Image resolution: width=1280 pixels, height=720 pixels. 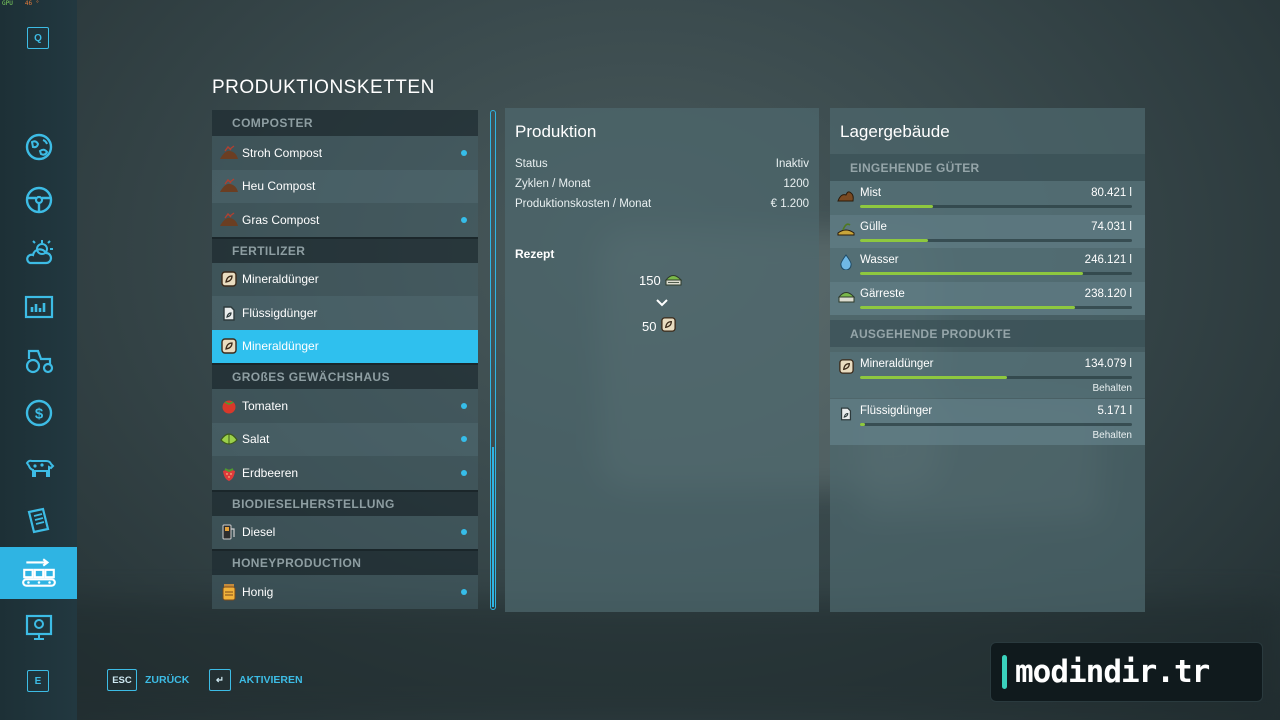 I want to click on back-label: ZURÜCK, so click(x=167, y=680).